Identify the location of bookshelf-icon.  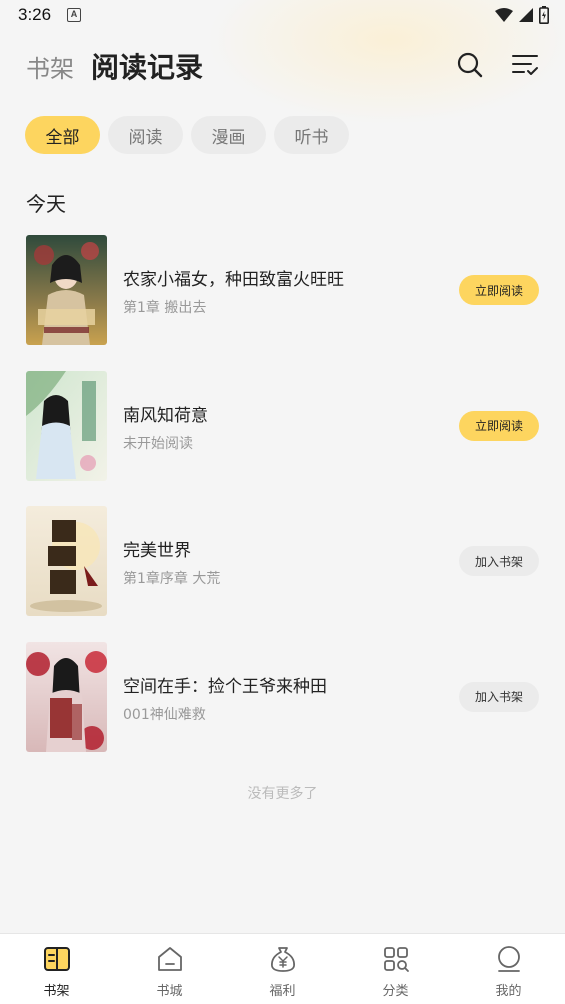
(56, 959).